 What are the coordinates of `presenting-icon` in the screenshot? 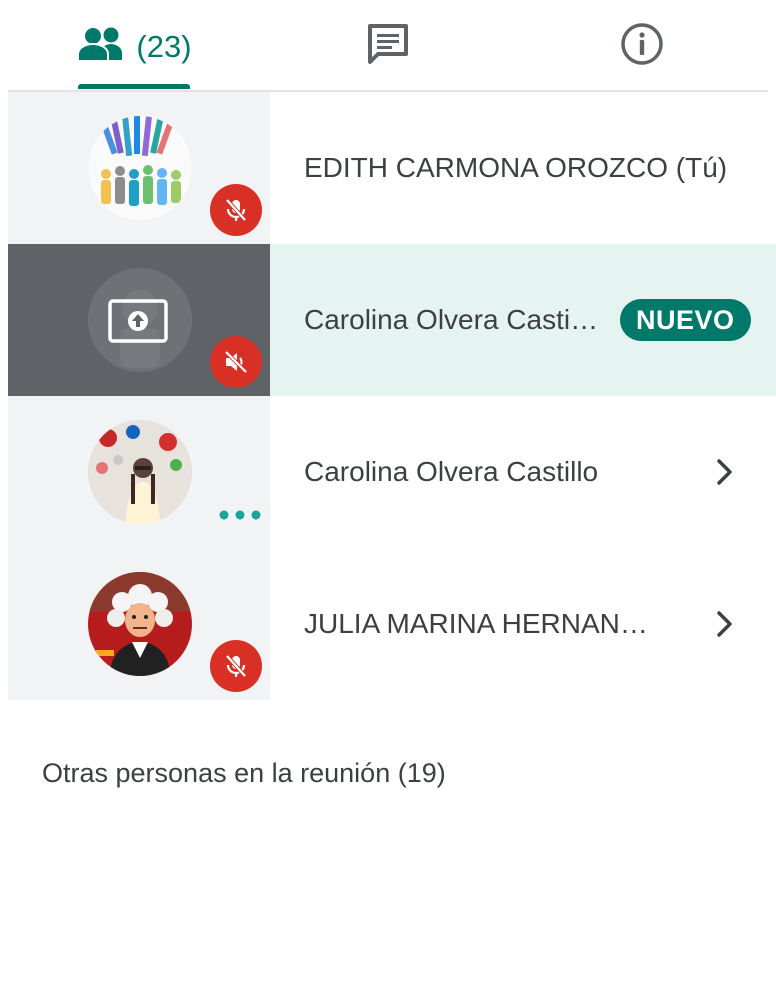 It's located at (138, 321).